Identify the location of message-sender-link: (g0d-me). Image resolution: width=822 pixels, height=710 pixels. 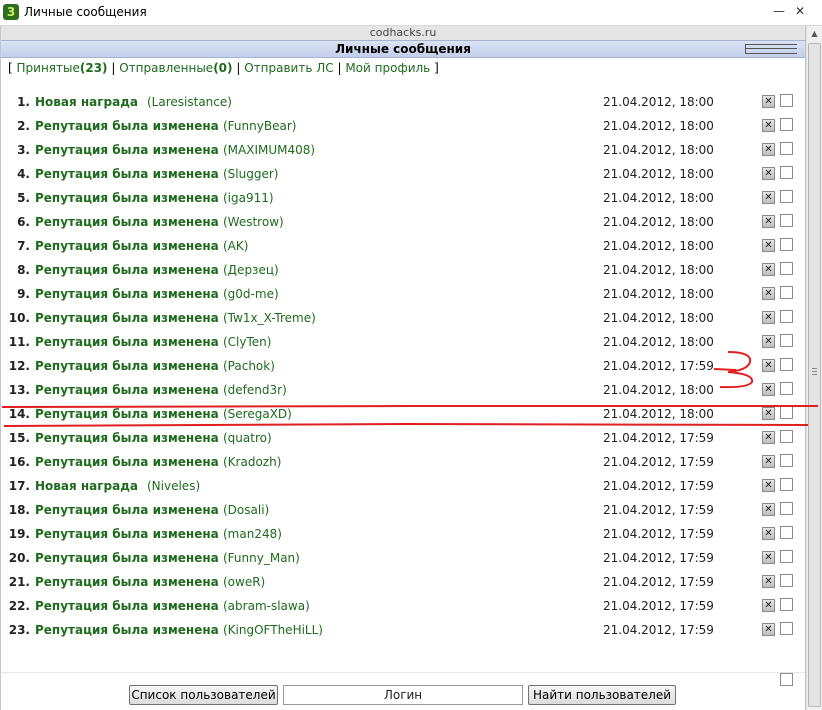
(251, 294).